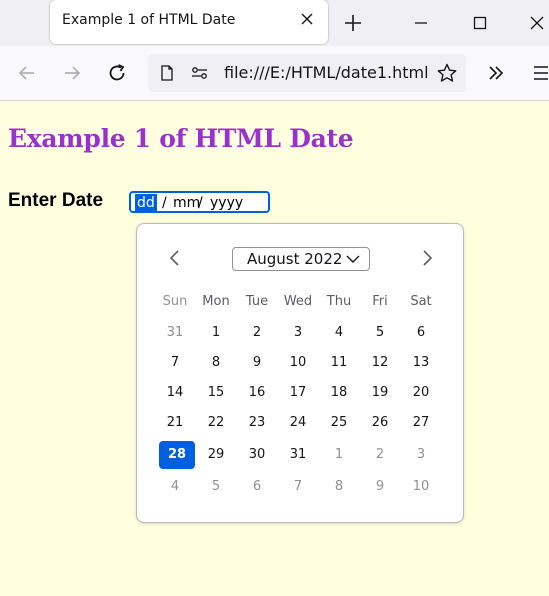 This screenshot has height=596, width=549. I want to click on close-window-icon, so click(537, 23).